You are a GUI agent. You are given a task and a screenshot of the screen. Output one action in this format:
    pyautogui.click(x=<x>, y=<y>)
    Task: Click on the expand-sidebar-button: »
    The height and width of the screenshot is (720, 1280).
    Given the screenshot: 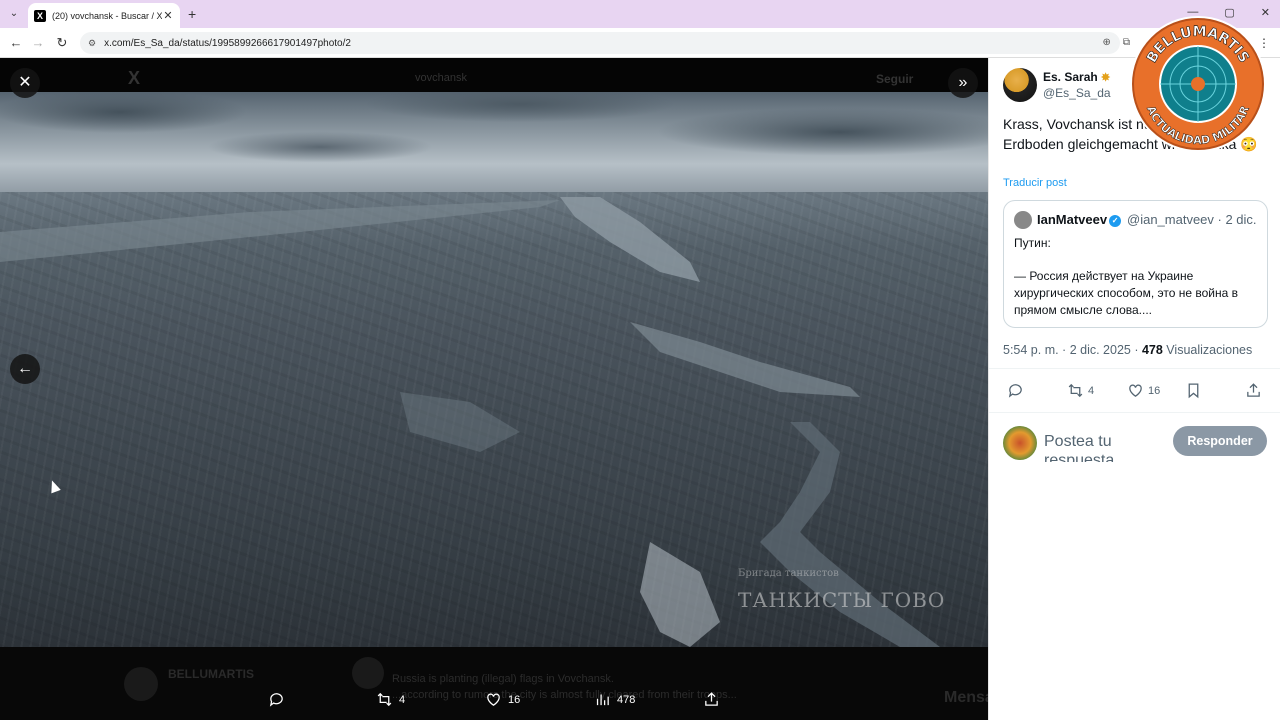 What is the action you would take?
    pyautogui.click(x=963, y=83)
    